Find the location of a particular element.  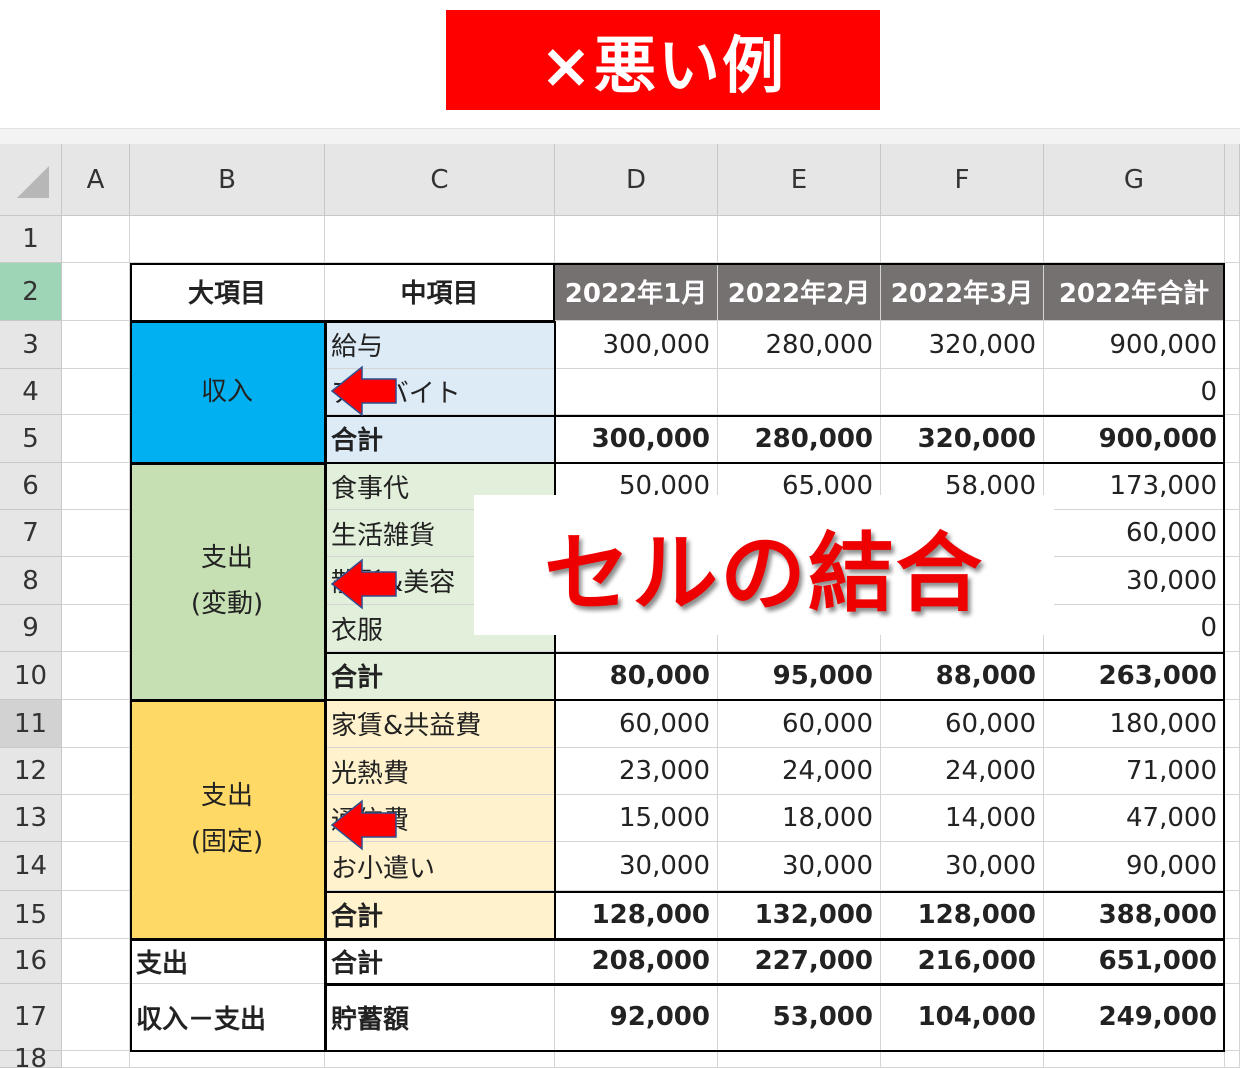

value-cell: 320,000 is located at coordinates (962, 439).